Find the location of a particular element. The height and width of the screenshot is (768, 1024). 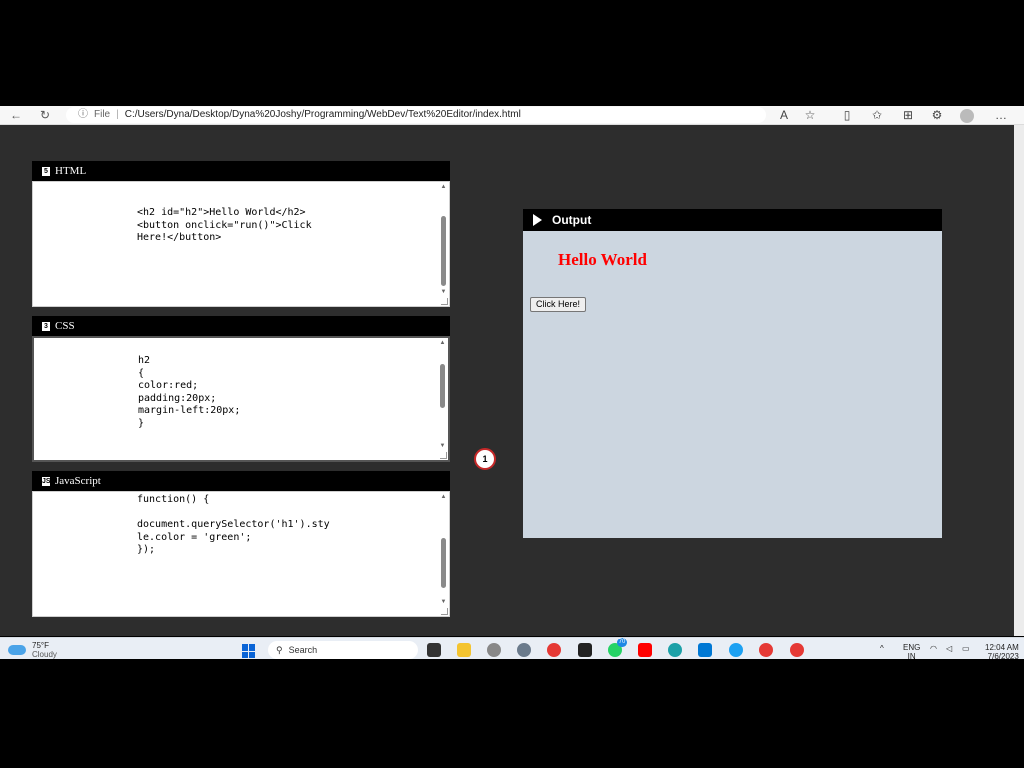

volume-icon: ◁ is located at coordinates (949, 648).